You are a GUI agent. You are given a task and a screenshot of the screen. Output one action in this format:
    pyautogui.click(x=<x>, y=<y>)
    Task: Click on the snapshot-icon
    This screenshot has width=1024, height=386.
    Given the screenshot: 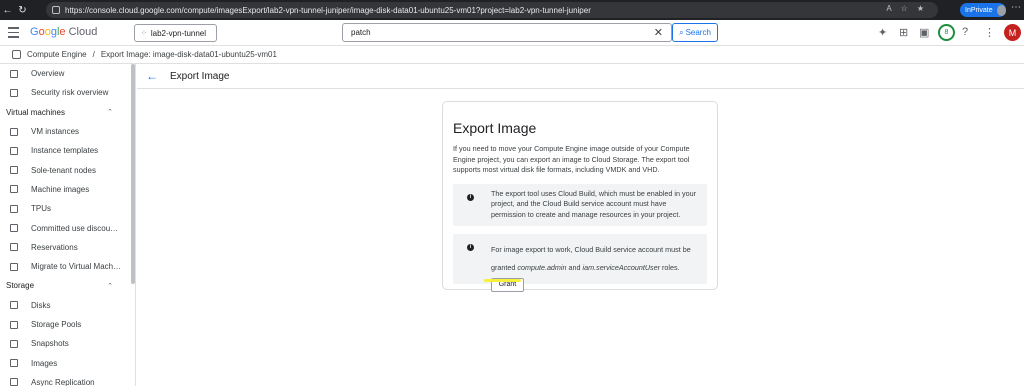 What is the action you would take?
    pyautogui.click(x=14, y=343)
    